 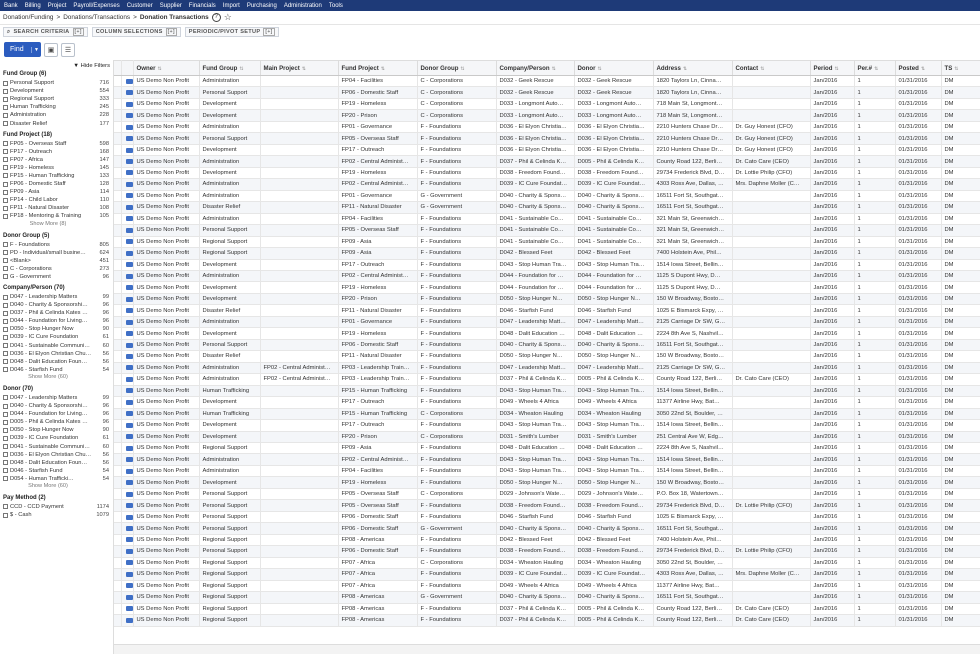 I want to click on filter-item: D044 - Foundation for Living… 96, so click(x=58, y=414).